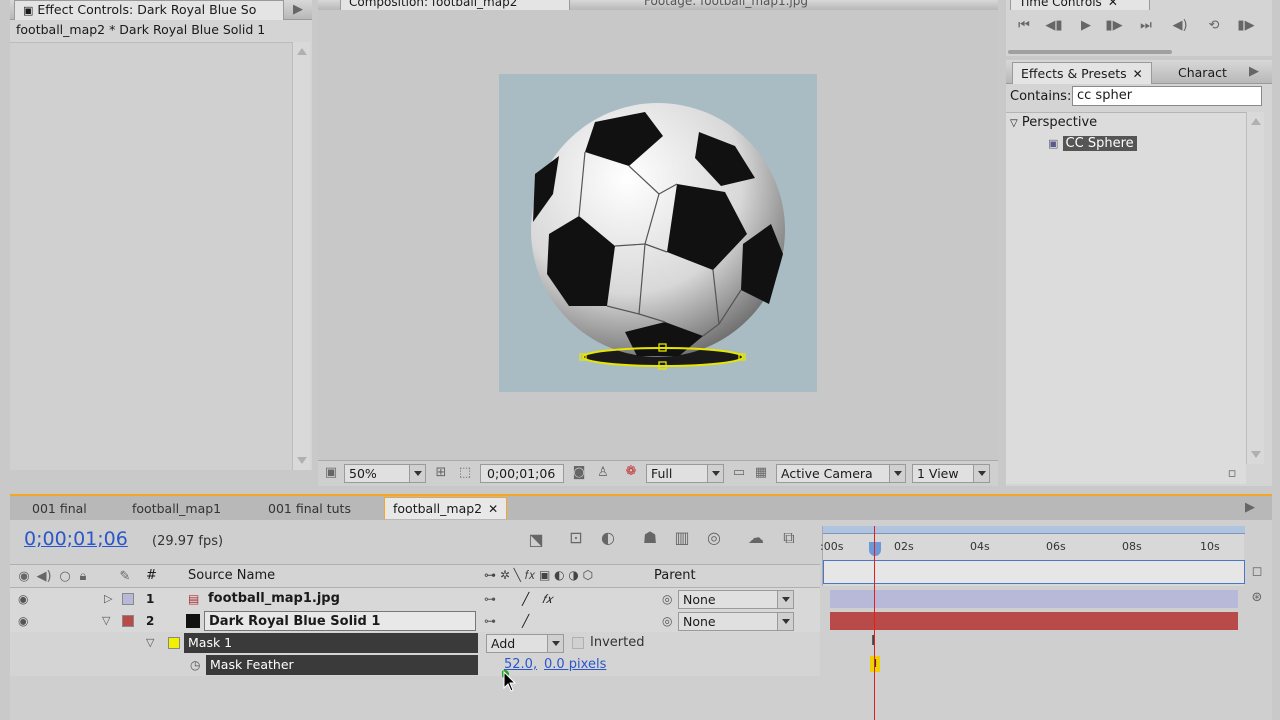 The image size is (1280, 720). What do you see at coordinates (685, 473) in the screenshot?
I see `resolution-dropdown: Full` at bounding box center [685, 473].